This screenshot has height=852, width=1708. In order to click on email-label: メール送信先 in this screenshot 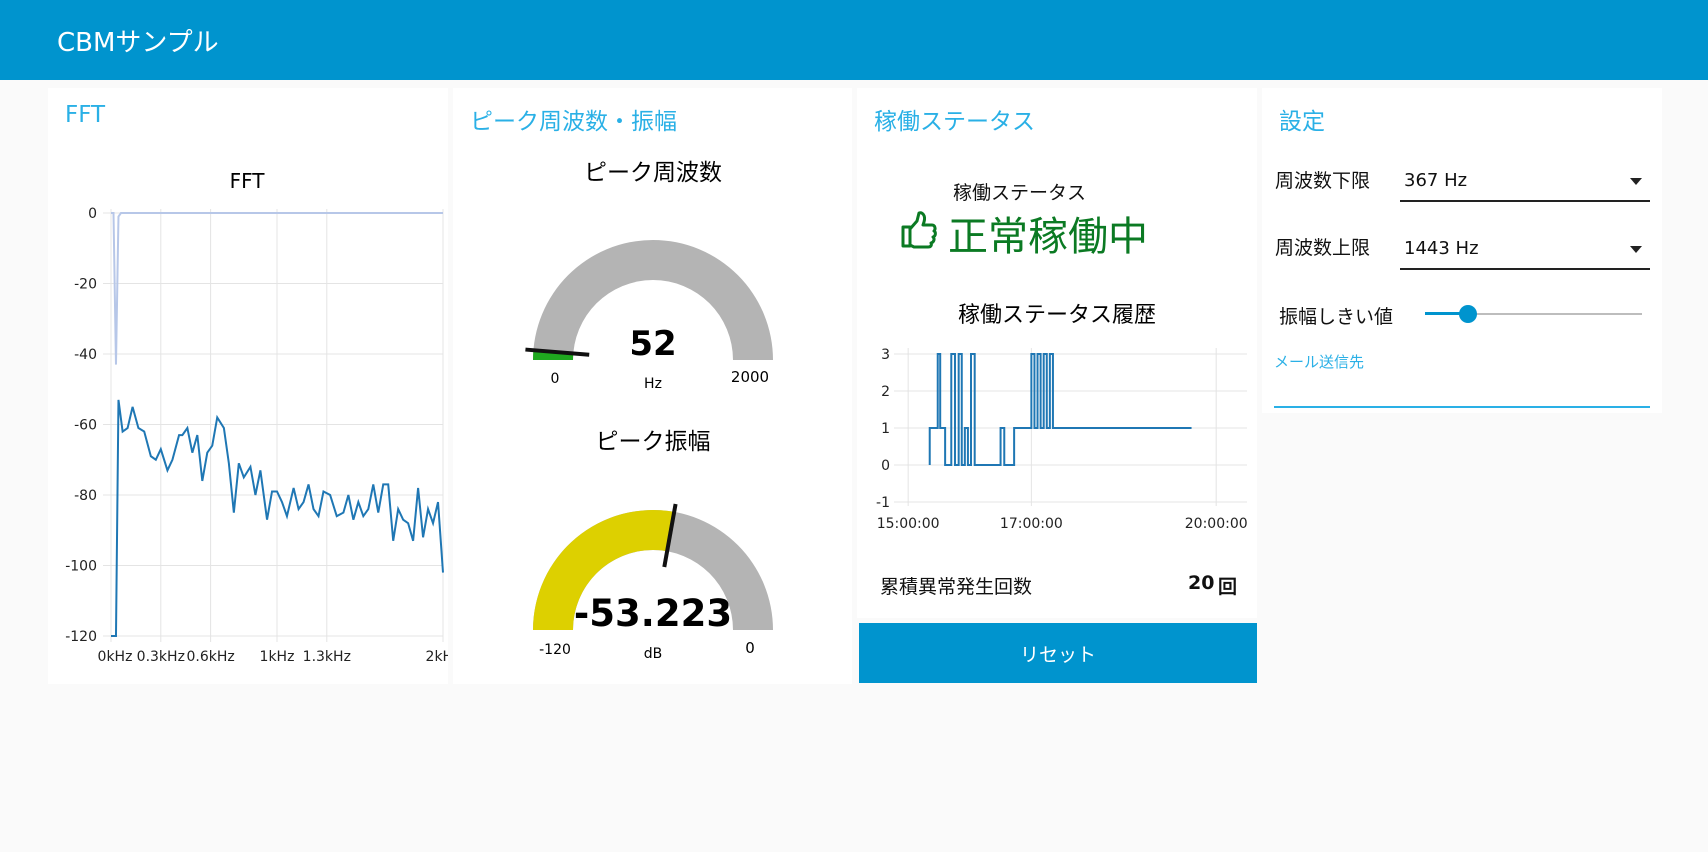, I will do `click(1319, 362)`.